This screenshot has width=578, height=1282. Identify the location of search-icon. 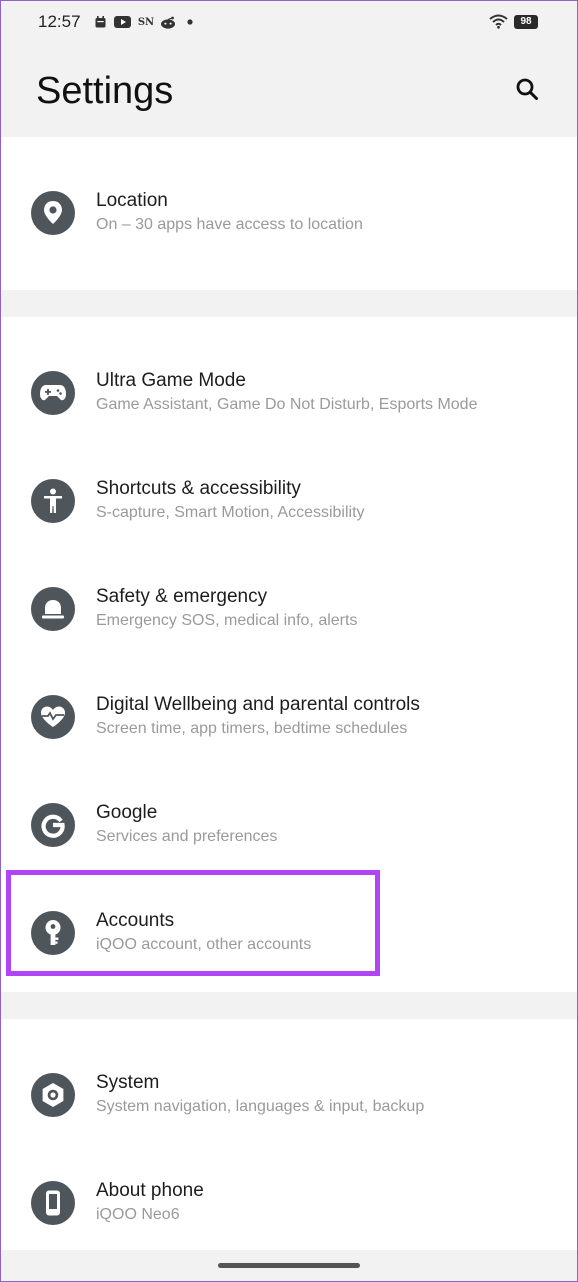
(527, 91).